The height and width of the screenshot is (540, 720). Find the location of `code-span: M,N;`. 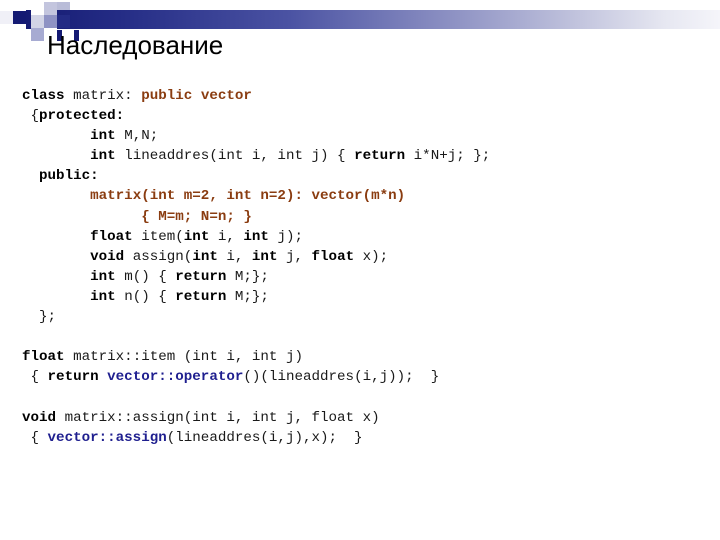

code-span: M,N; is located at coordinates (141, 136).